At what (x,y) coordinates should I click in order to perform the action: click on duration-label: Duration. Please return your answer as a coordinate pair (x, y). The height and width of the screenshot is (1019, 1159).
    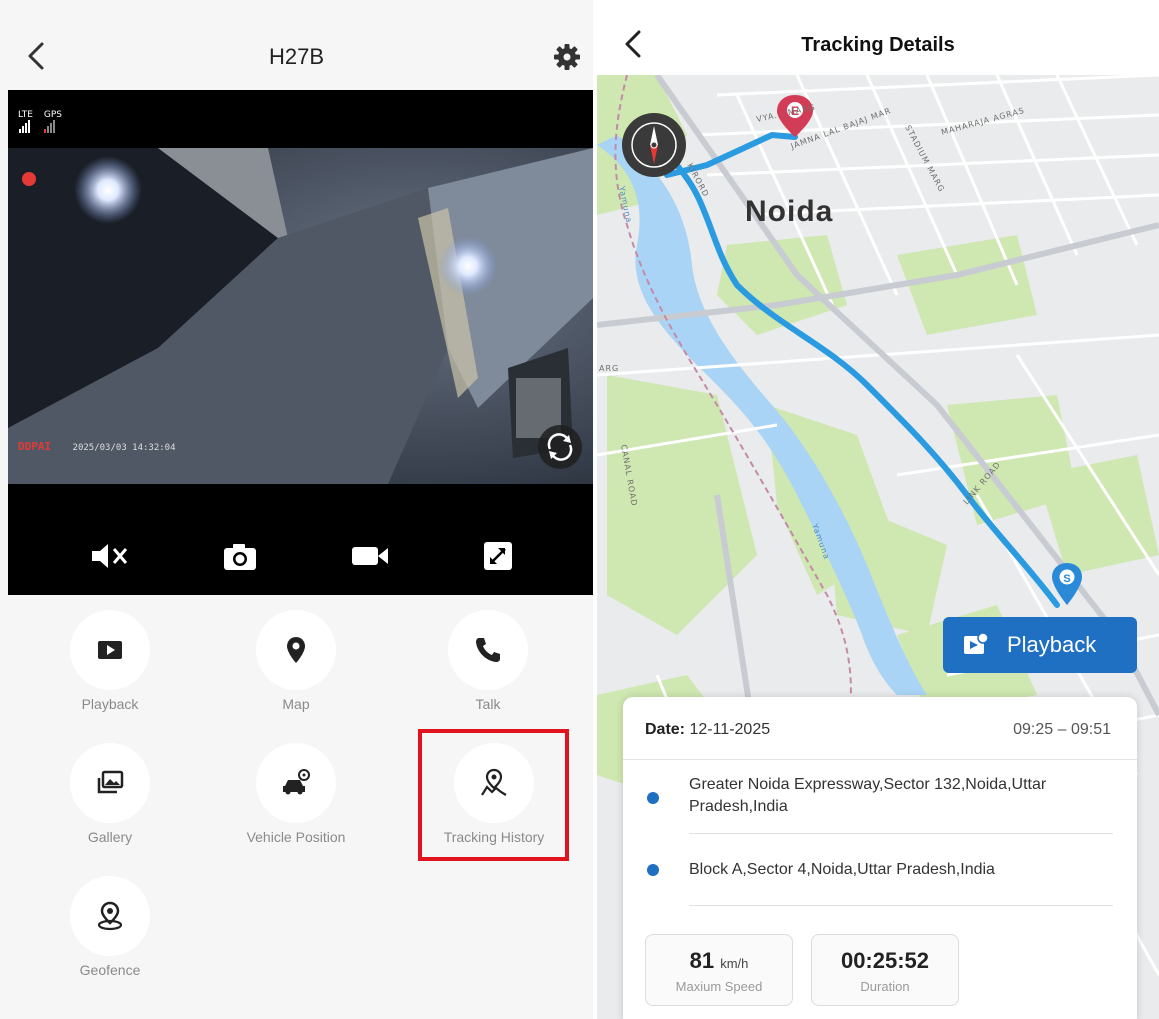
    Looking at the image, I should click on (885, 986).